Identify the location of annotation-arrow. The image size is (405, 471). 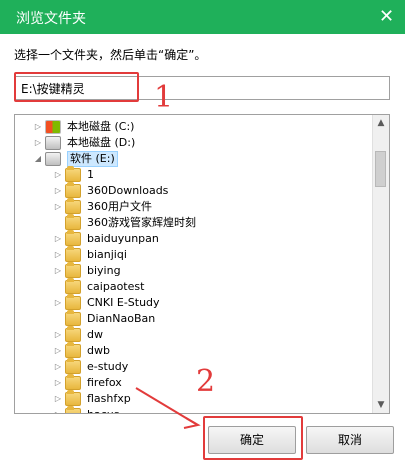
(168, 408).